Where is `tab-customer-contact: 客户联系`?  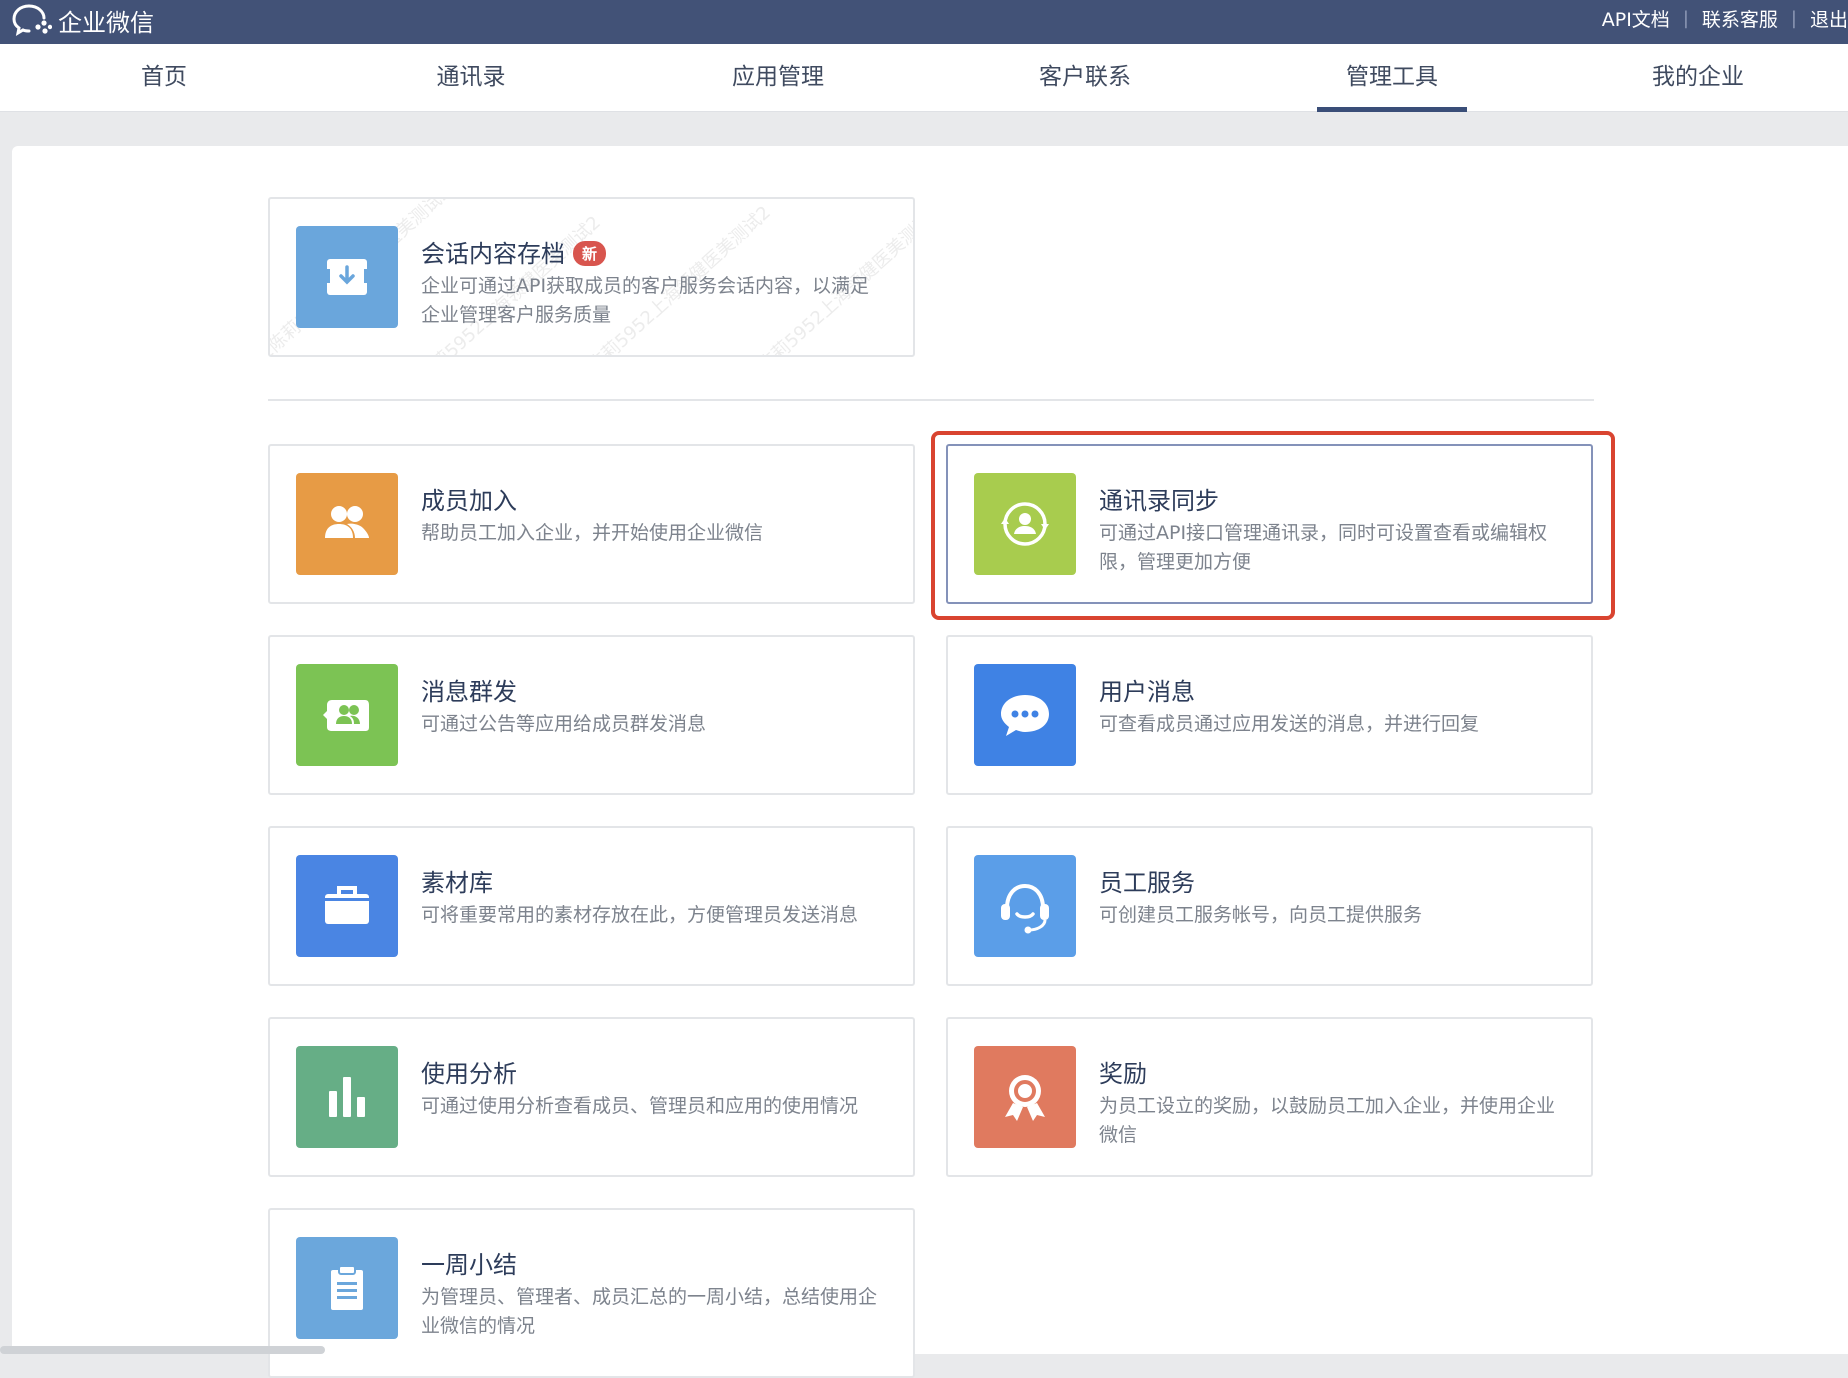
tab-customer-contact: 客户联系 is located at coordinates (1085, 78).